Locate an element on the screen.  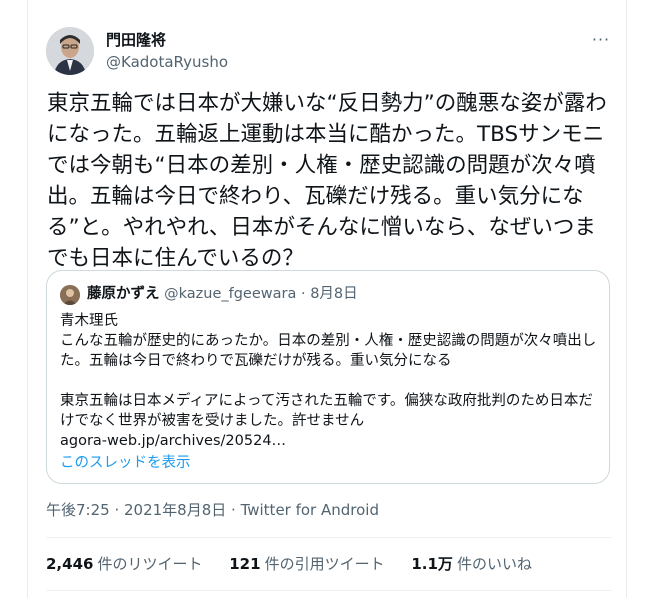
quoted-author-avatar is located at coordinates (70, 295).